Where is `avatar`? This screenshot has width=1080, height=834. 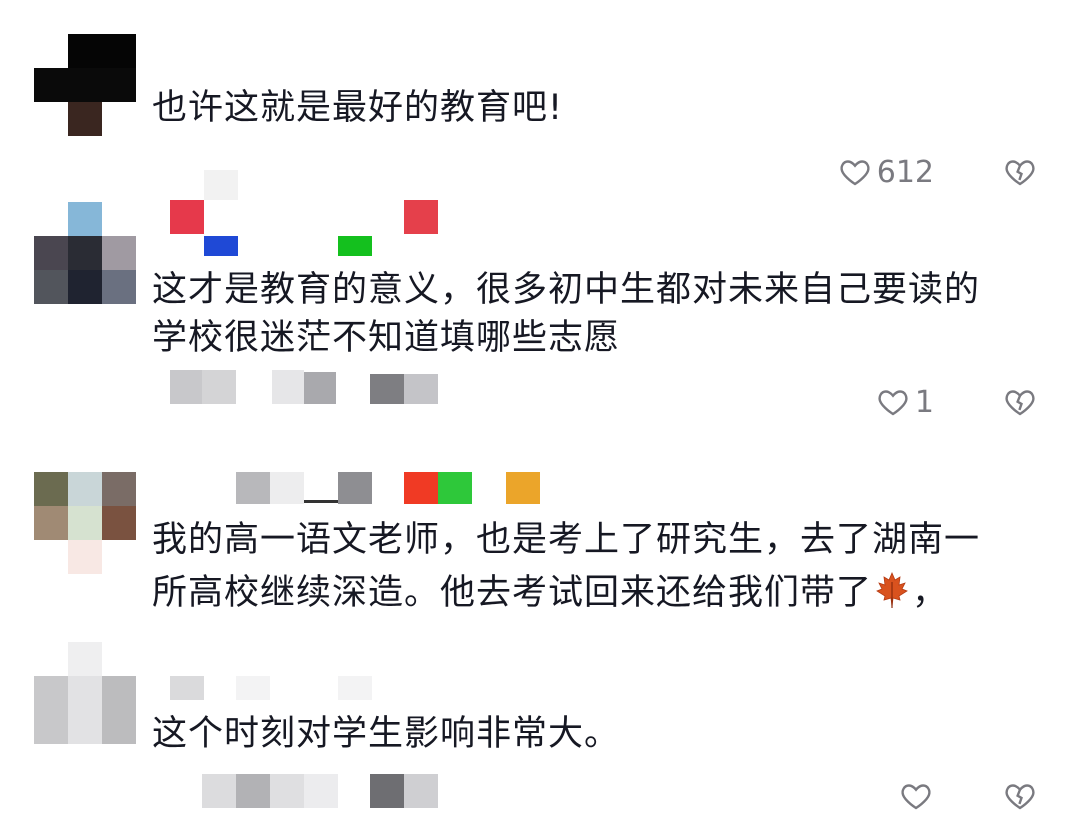
avatar is located at coordinates (85, 693).